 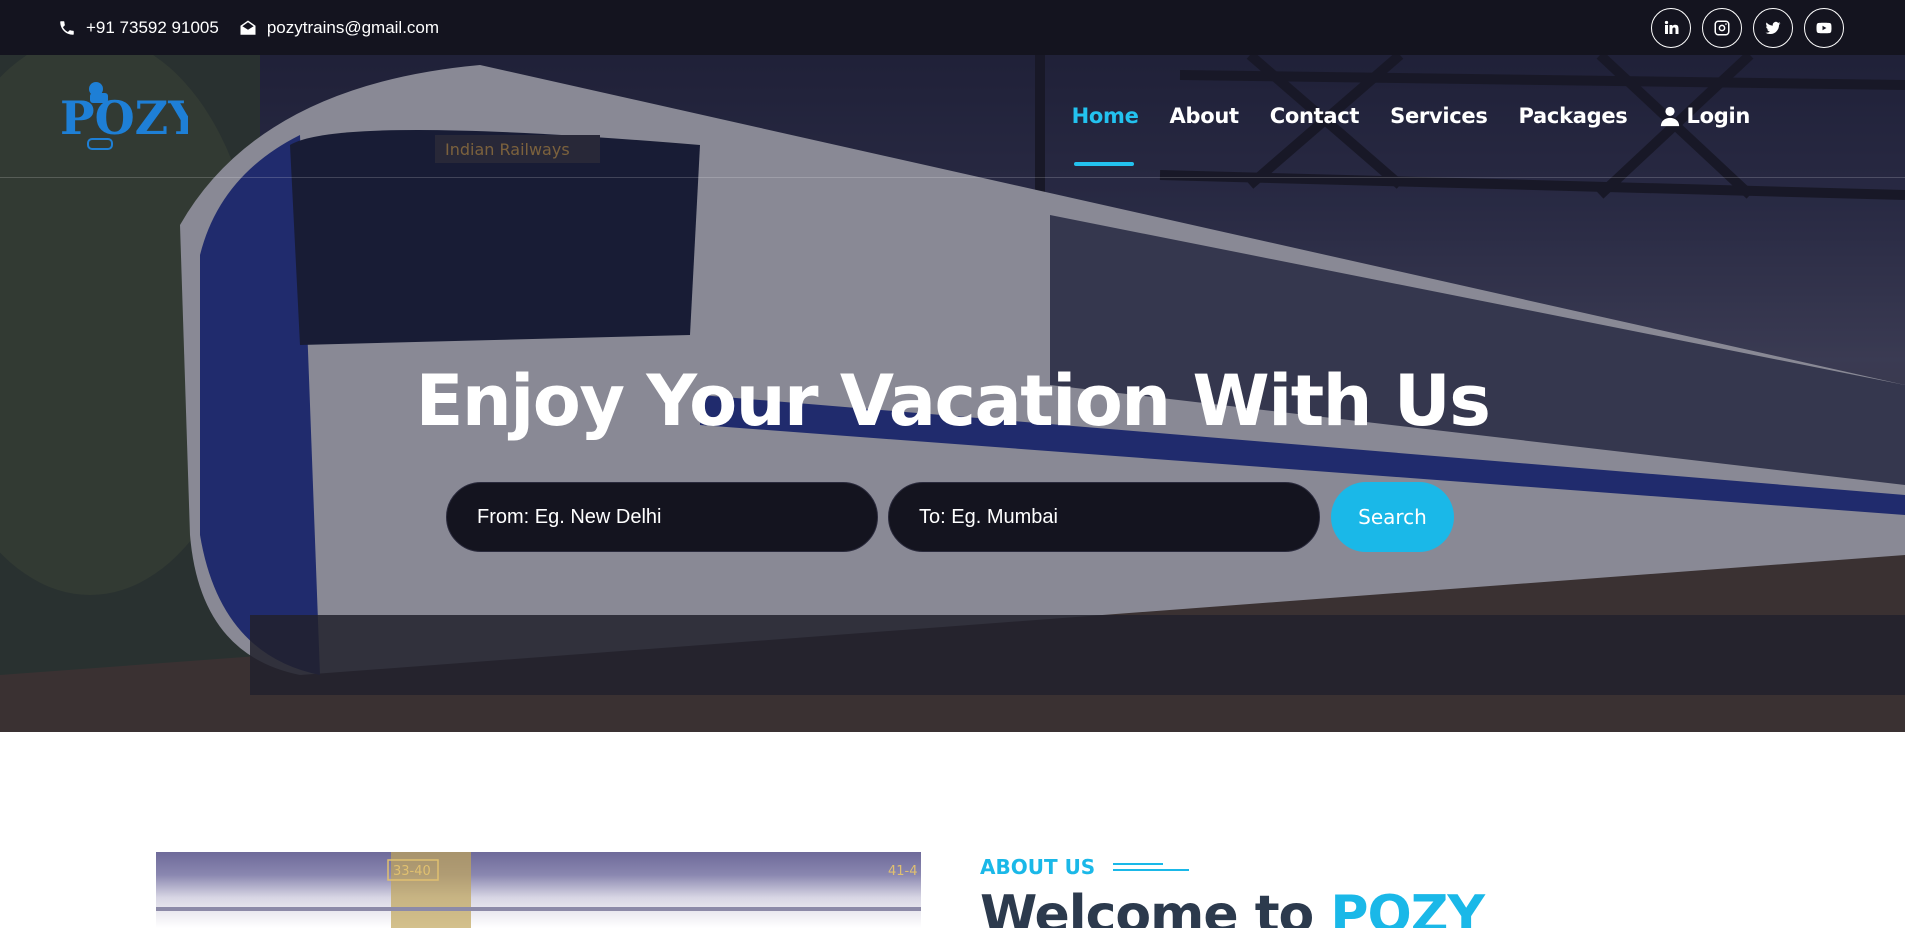 I want to click on phone-icon, so click(x=67, y=27).